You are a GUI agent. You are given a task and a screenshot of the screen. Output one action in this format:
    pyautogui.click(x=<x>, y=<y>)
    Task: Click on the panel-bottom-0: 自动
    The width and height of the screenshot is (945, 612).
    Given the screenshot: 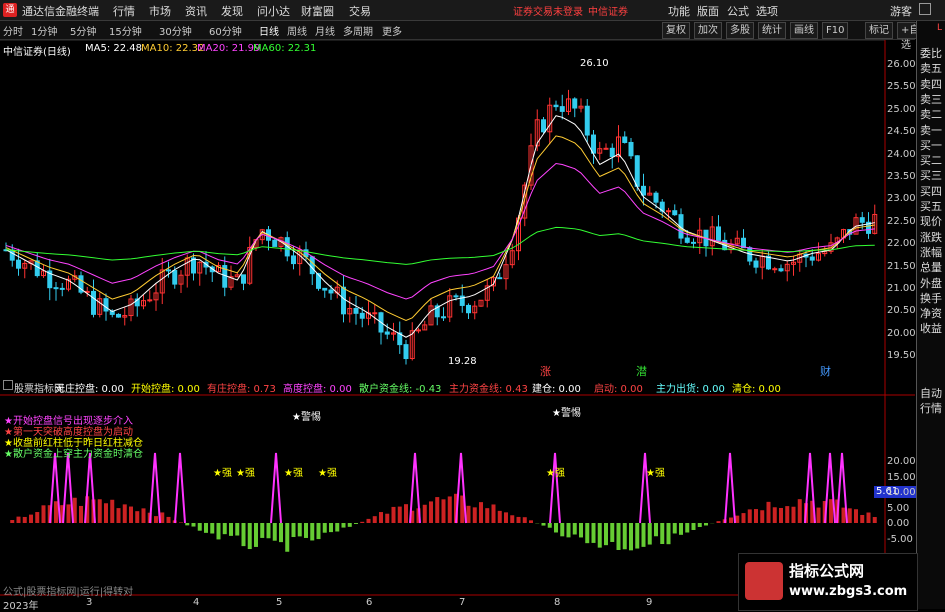 What is the action you would take?
    pyautogui.click(x=932, y=393)
    